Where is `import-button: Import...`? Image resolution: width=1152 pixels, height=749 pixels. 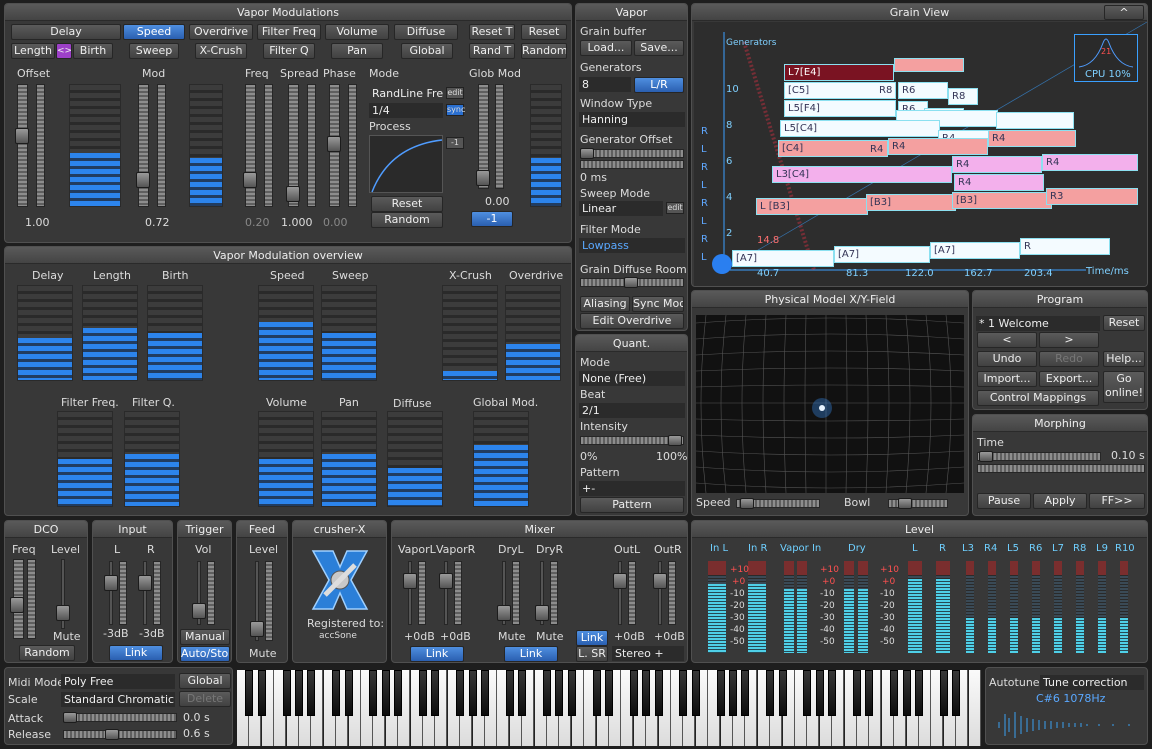
import-button: Import... is located at coordinates (1007, 379).